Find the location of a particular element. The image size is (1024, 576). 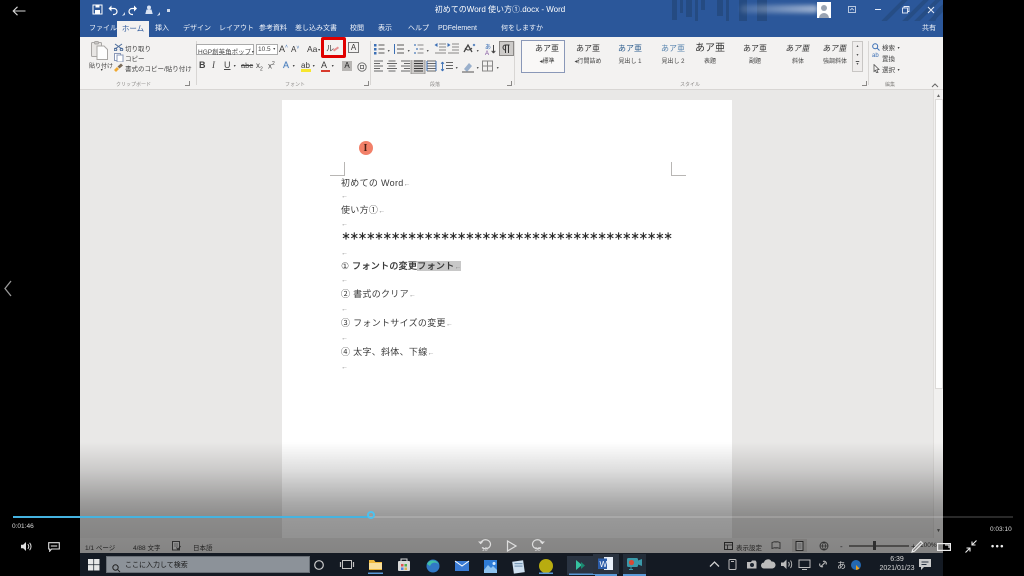

svg-text: W is located at coordinates (604, 564).